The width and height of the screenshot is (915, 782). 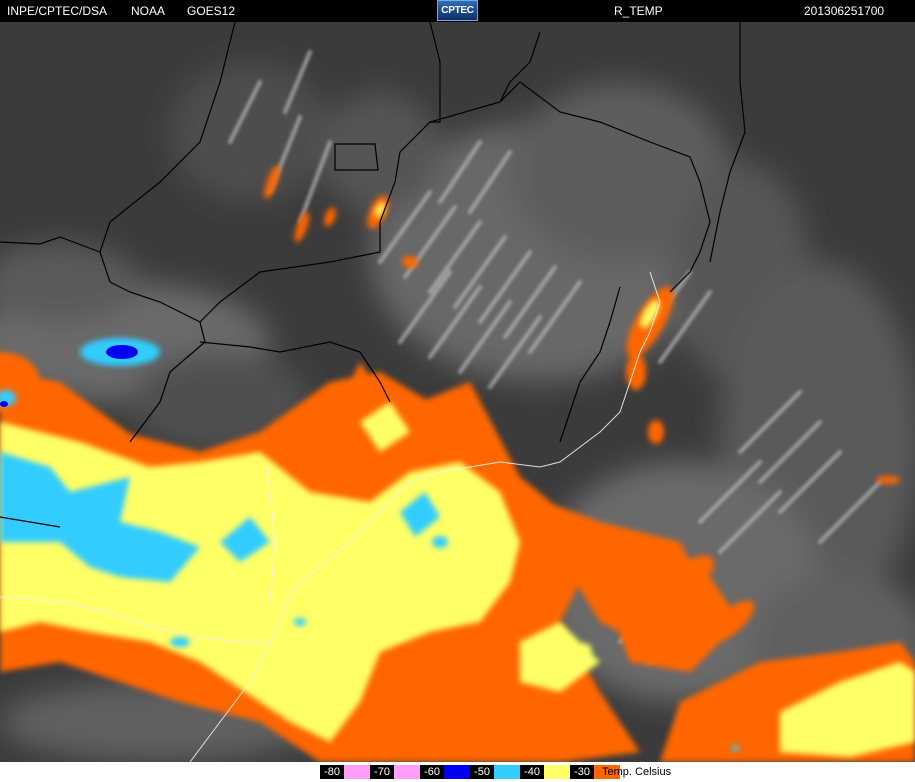 I want to click on cptec-logo: CPTEC, so click(x=457, y=10).